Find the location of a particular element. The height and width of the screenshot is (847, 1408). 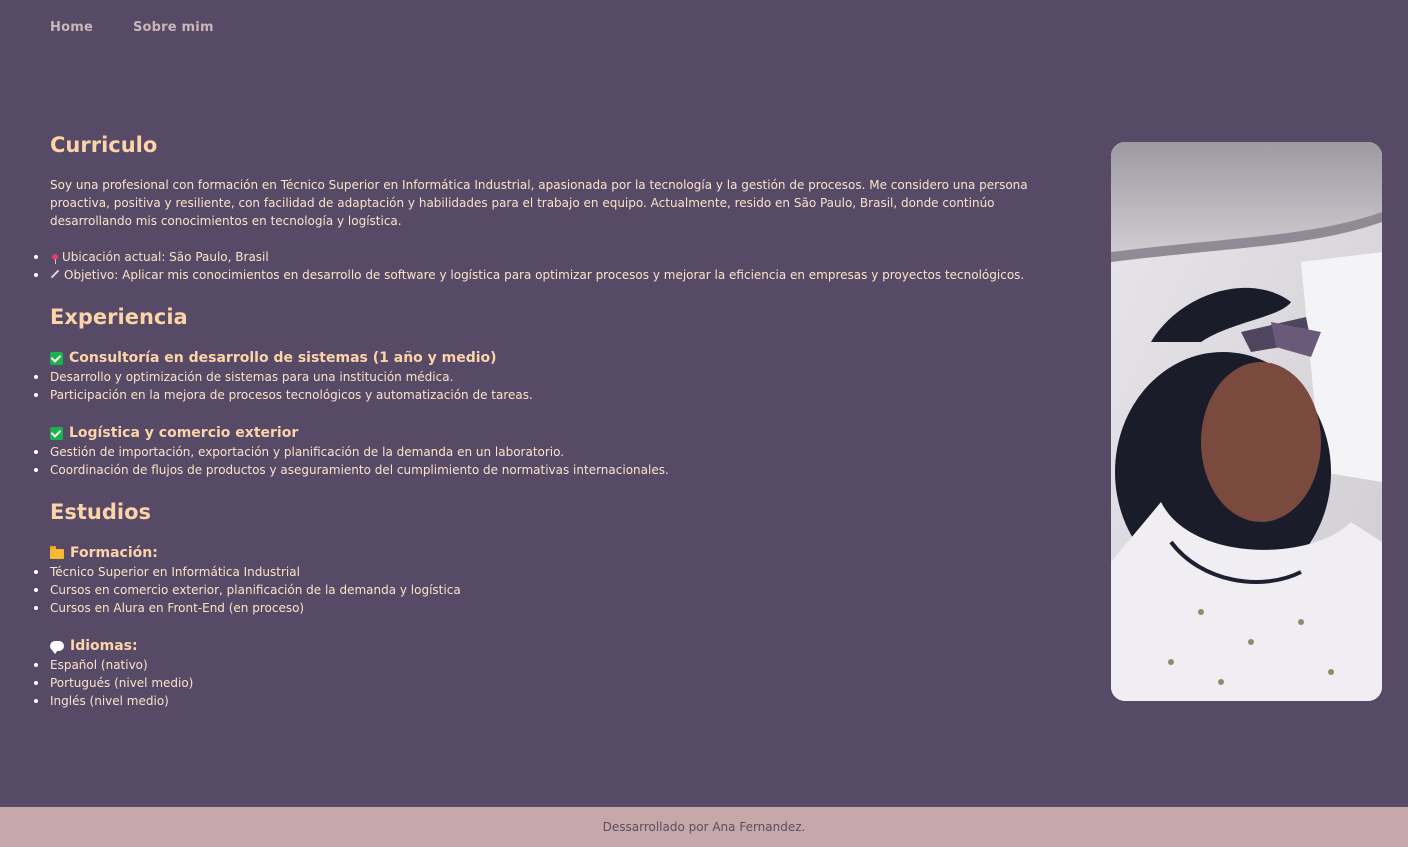

idiomas-title: Idiomas: is located at coordinates (565, 646).